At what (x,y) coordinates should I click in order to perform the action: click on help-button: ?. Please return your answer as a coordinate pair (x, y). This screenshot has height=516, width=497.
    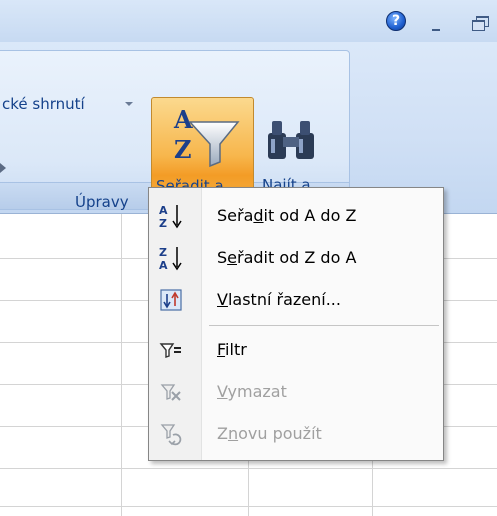
    Looking at the image, I should click on (396, 21).